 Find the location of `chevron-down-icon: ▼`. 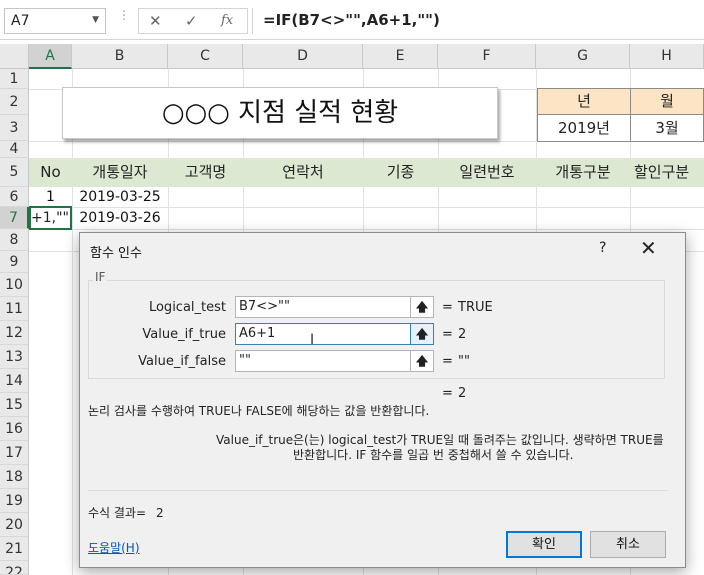

chevron-down-icon: ▼ is located at coordinates (95, 20).